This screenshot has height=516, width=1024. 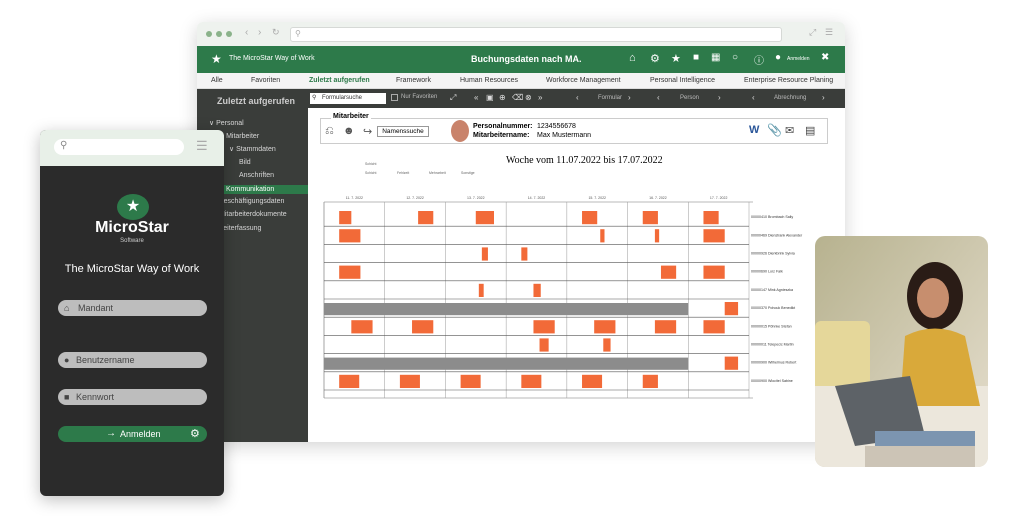 What do you see at coordinates (96, 308) in the screenshot?
I see `mandant-placeholder: Mandant` at bounding box center [96, 308].